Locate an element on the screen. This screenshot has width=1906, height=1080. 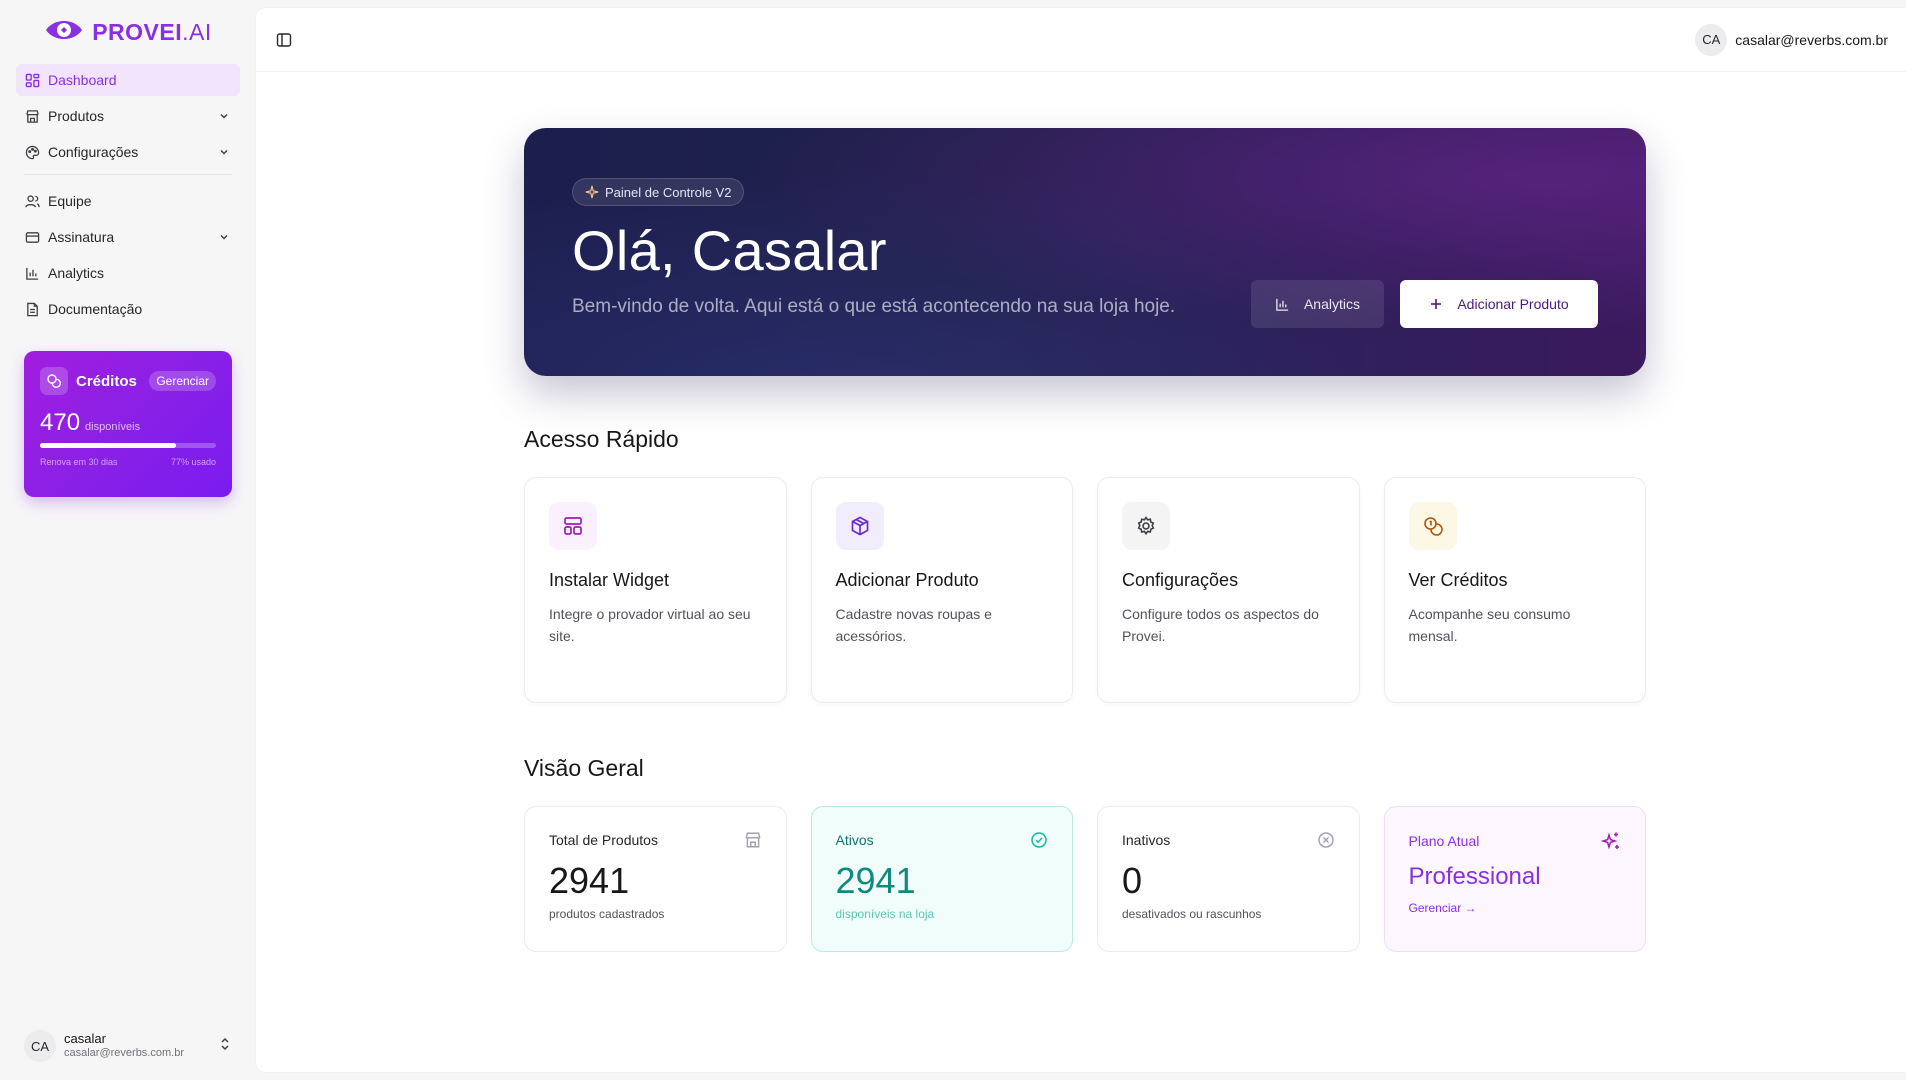
layout-icon is located at coordinates (573, 526).